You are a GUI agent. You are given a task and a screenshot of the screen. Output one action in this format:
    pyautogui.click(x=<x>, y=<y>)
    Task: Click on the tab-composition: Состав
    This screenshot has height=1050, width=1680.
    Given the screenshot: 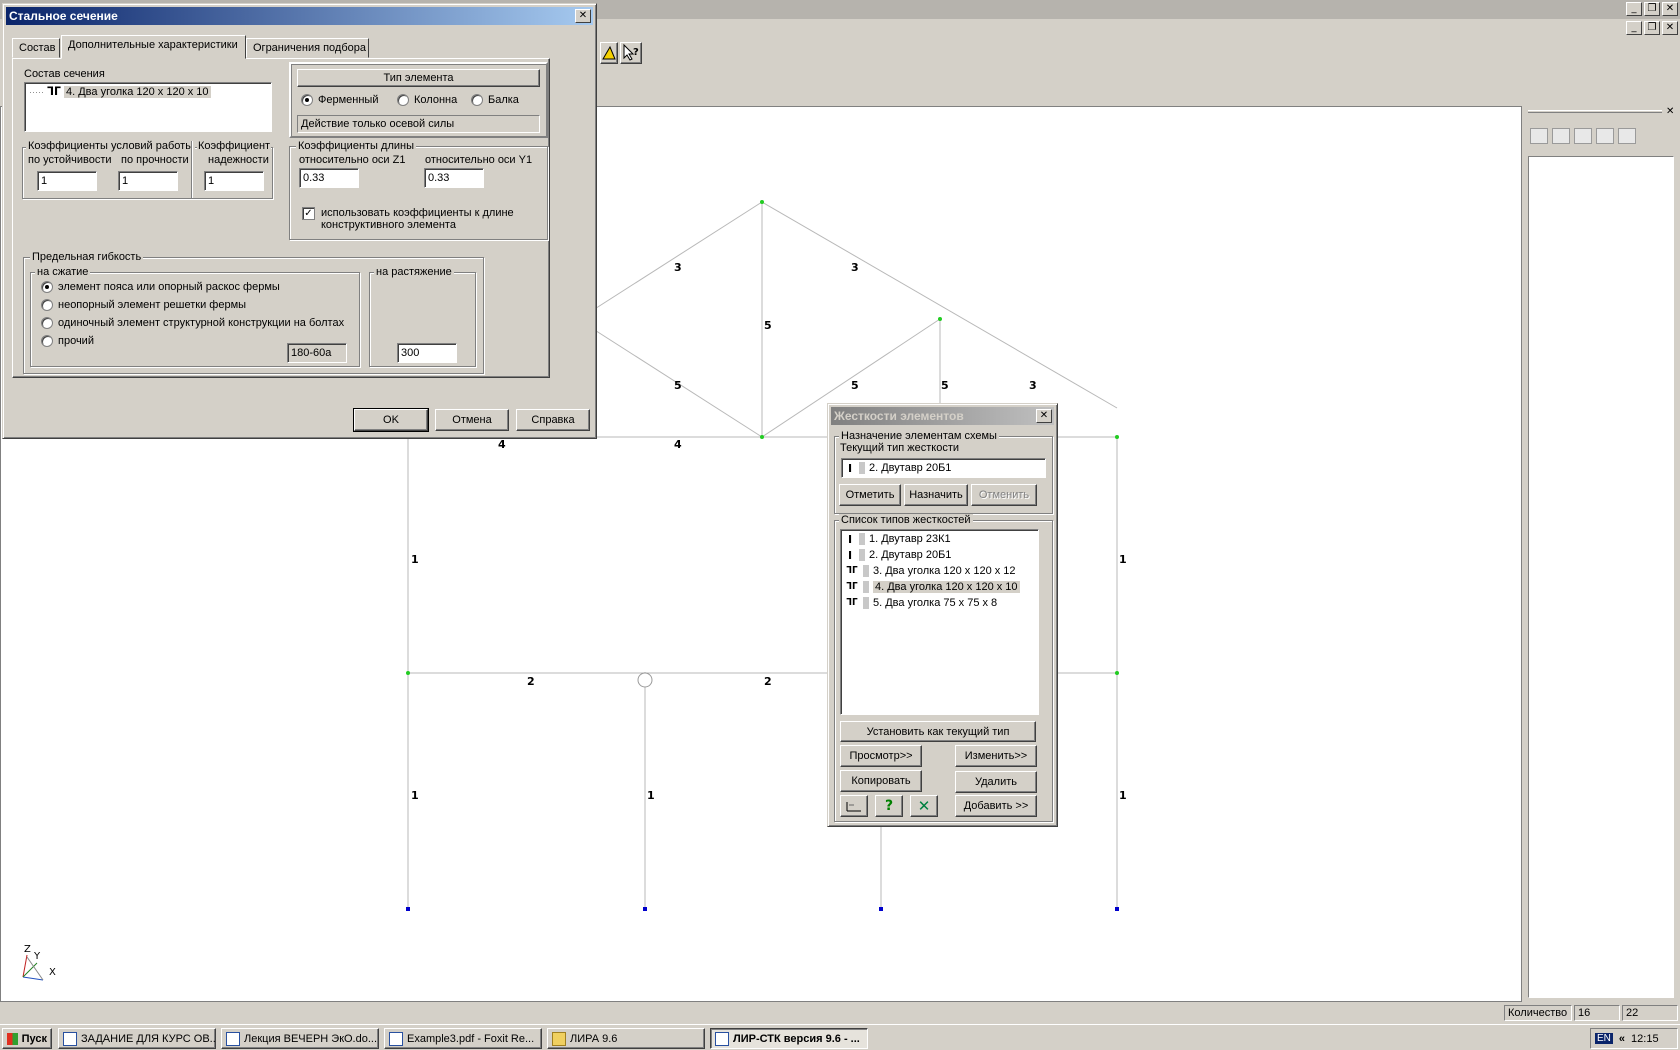 What is the action you would take?
    pyautogui.click(x=36, y=48)
    